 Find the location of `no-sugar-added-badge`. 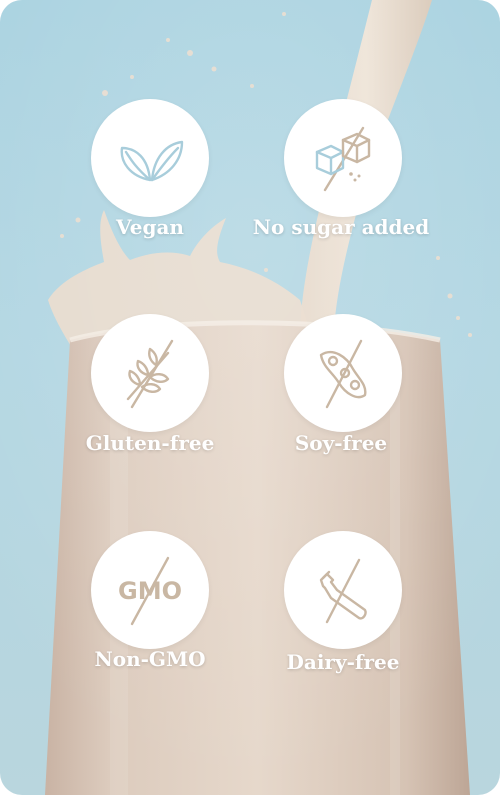

no-sugar-added-badge is located at coordinates (343, 158).